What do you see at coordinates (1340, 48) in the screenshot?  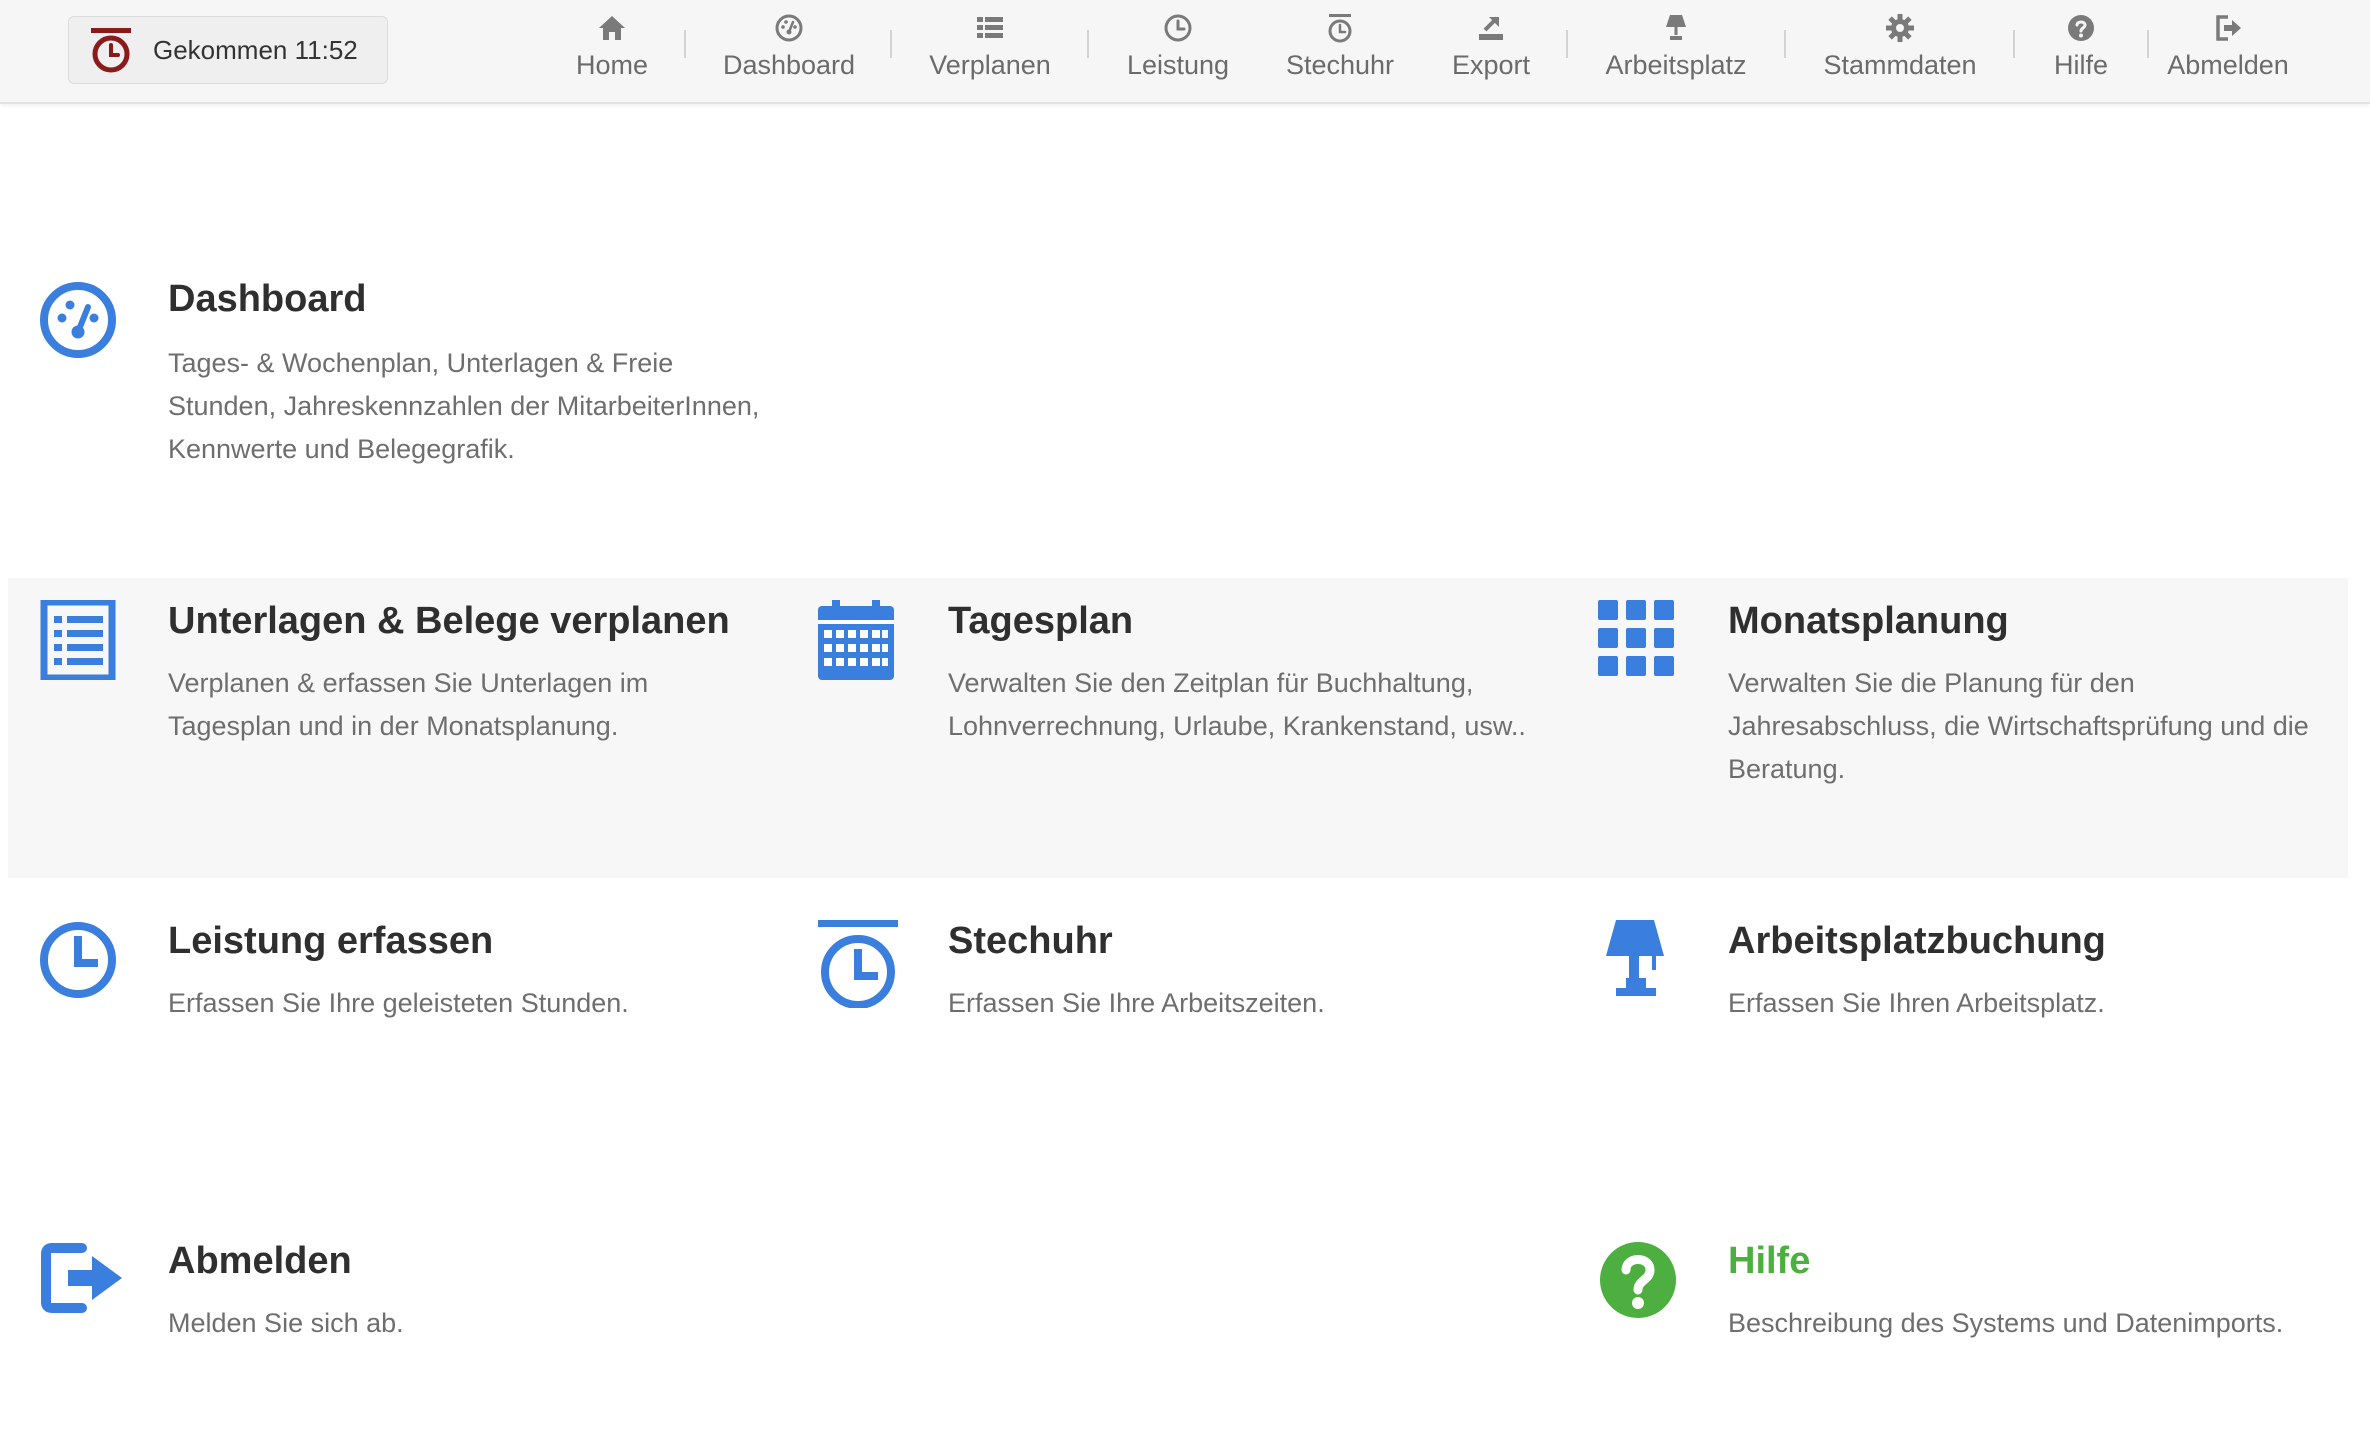 I see `nav-stechuhr: Stechuhr` at bounding box center [1340, 48].